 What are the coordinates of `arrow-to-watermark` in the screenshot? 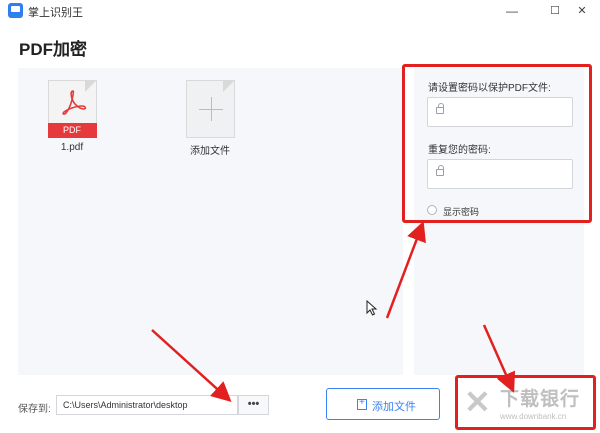 It's located at (499, 358).